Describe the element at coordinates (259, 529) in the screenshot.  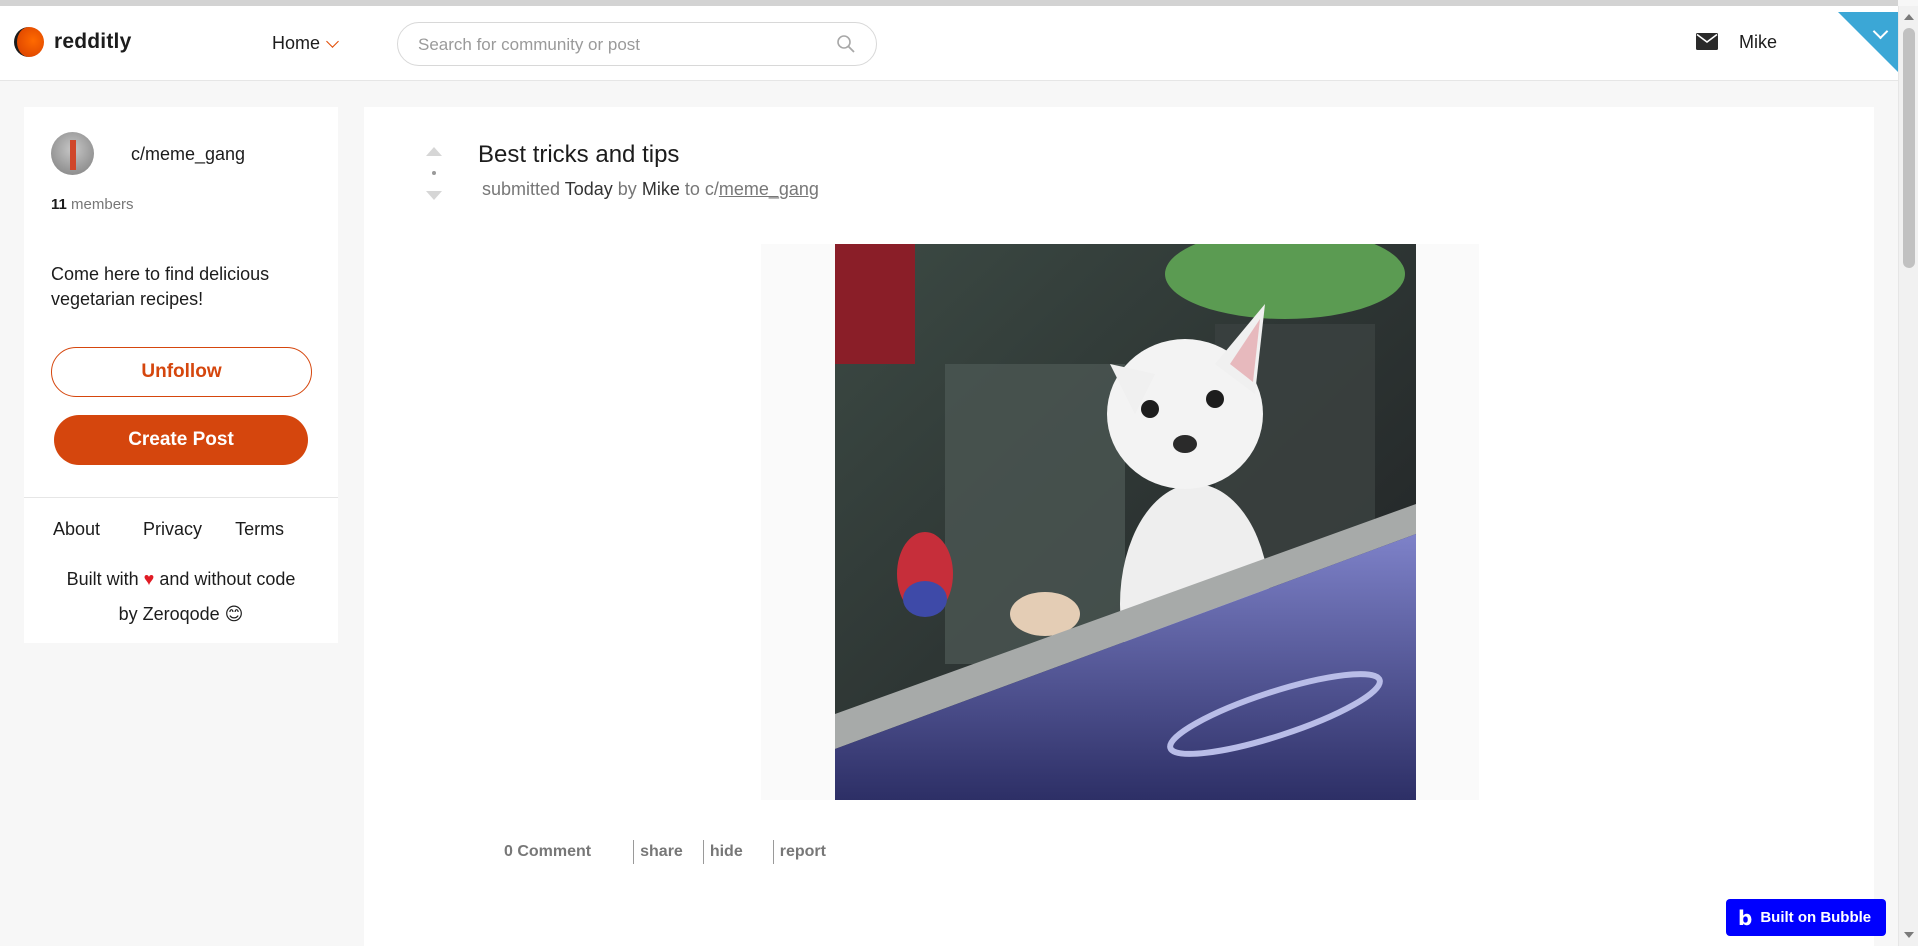
I see `terms-link: Terms` at that location.